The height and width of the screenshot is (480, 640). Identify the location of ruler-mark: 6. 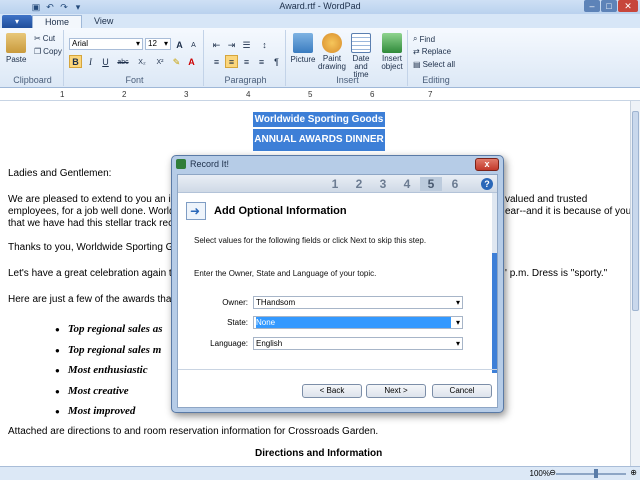
(372, 94).